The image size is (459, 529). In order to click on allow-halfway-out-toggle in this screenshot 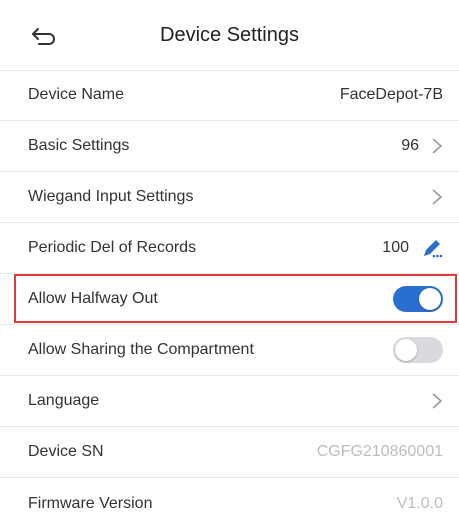, I will do `click(418, 299)`.